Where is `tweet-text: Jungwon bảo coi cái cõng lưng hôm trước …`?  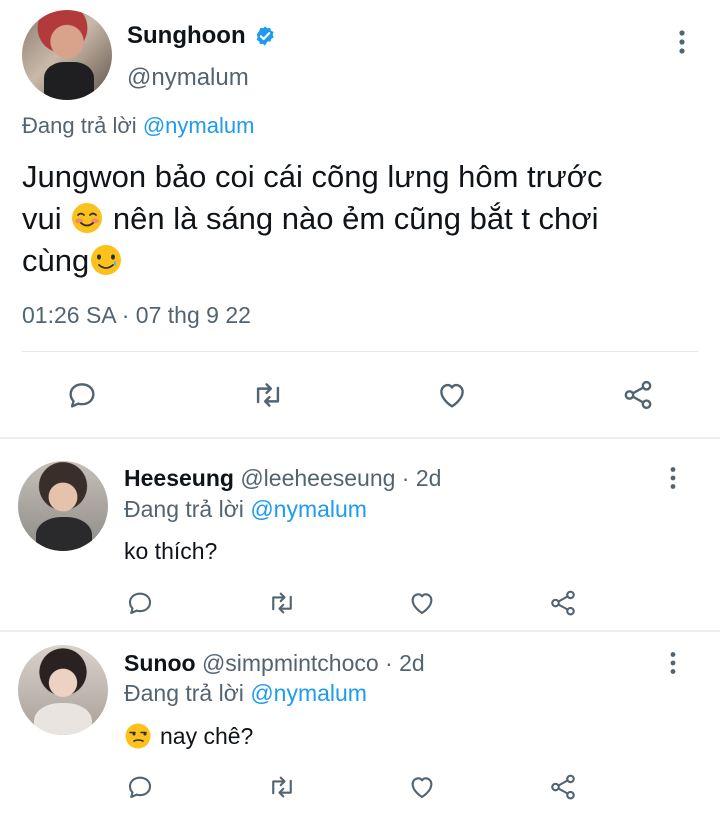
tweet-text: Jungwon bảo coi cái cõng lưng hôm trước … is located at coordinates (362, 219).